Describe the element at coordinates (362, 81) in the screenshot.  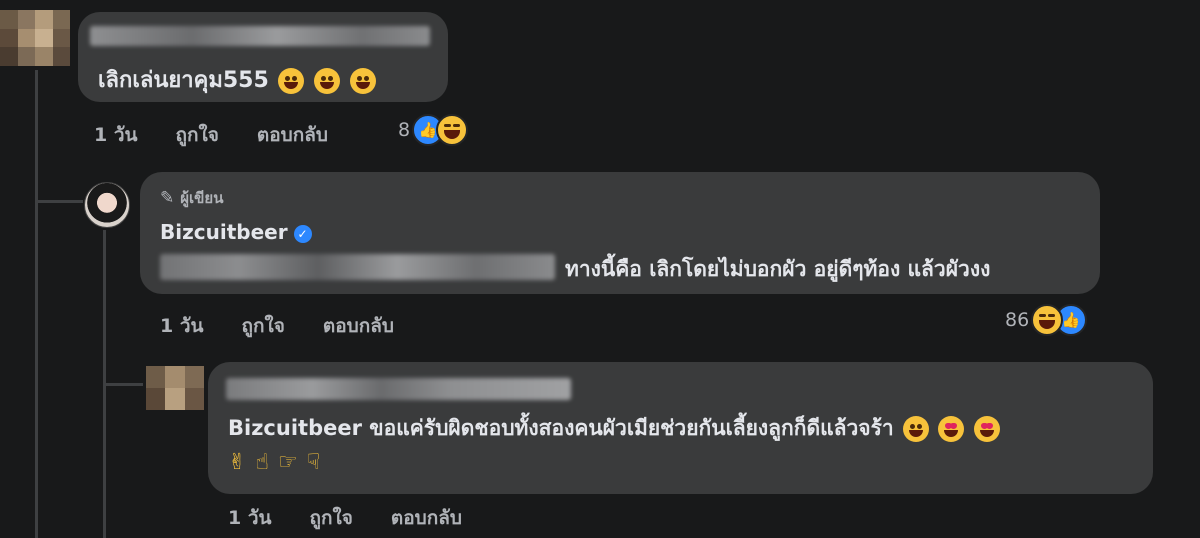
I see `joy-emoji-icon` at that location.